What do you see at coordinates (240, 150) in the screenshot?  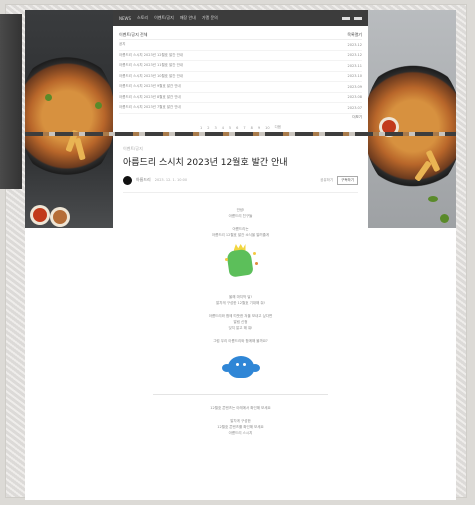 I see `post-category: 이벤트/공지` at bounding box center [240, 150].